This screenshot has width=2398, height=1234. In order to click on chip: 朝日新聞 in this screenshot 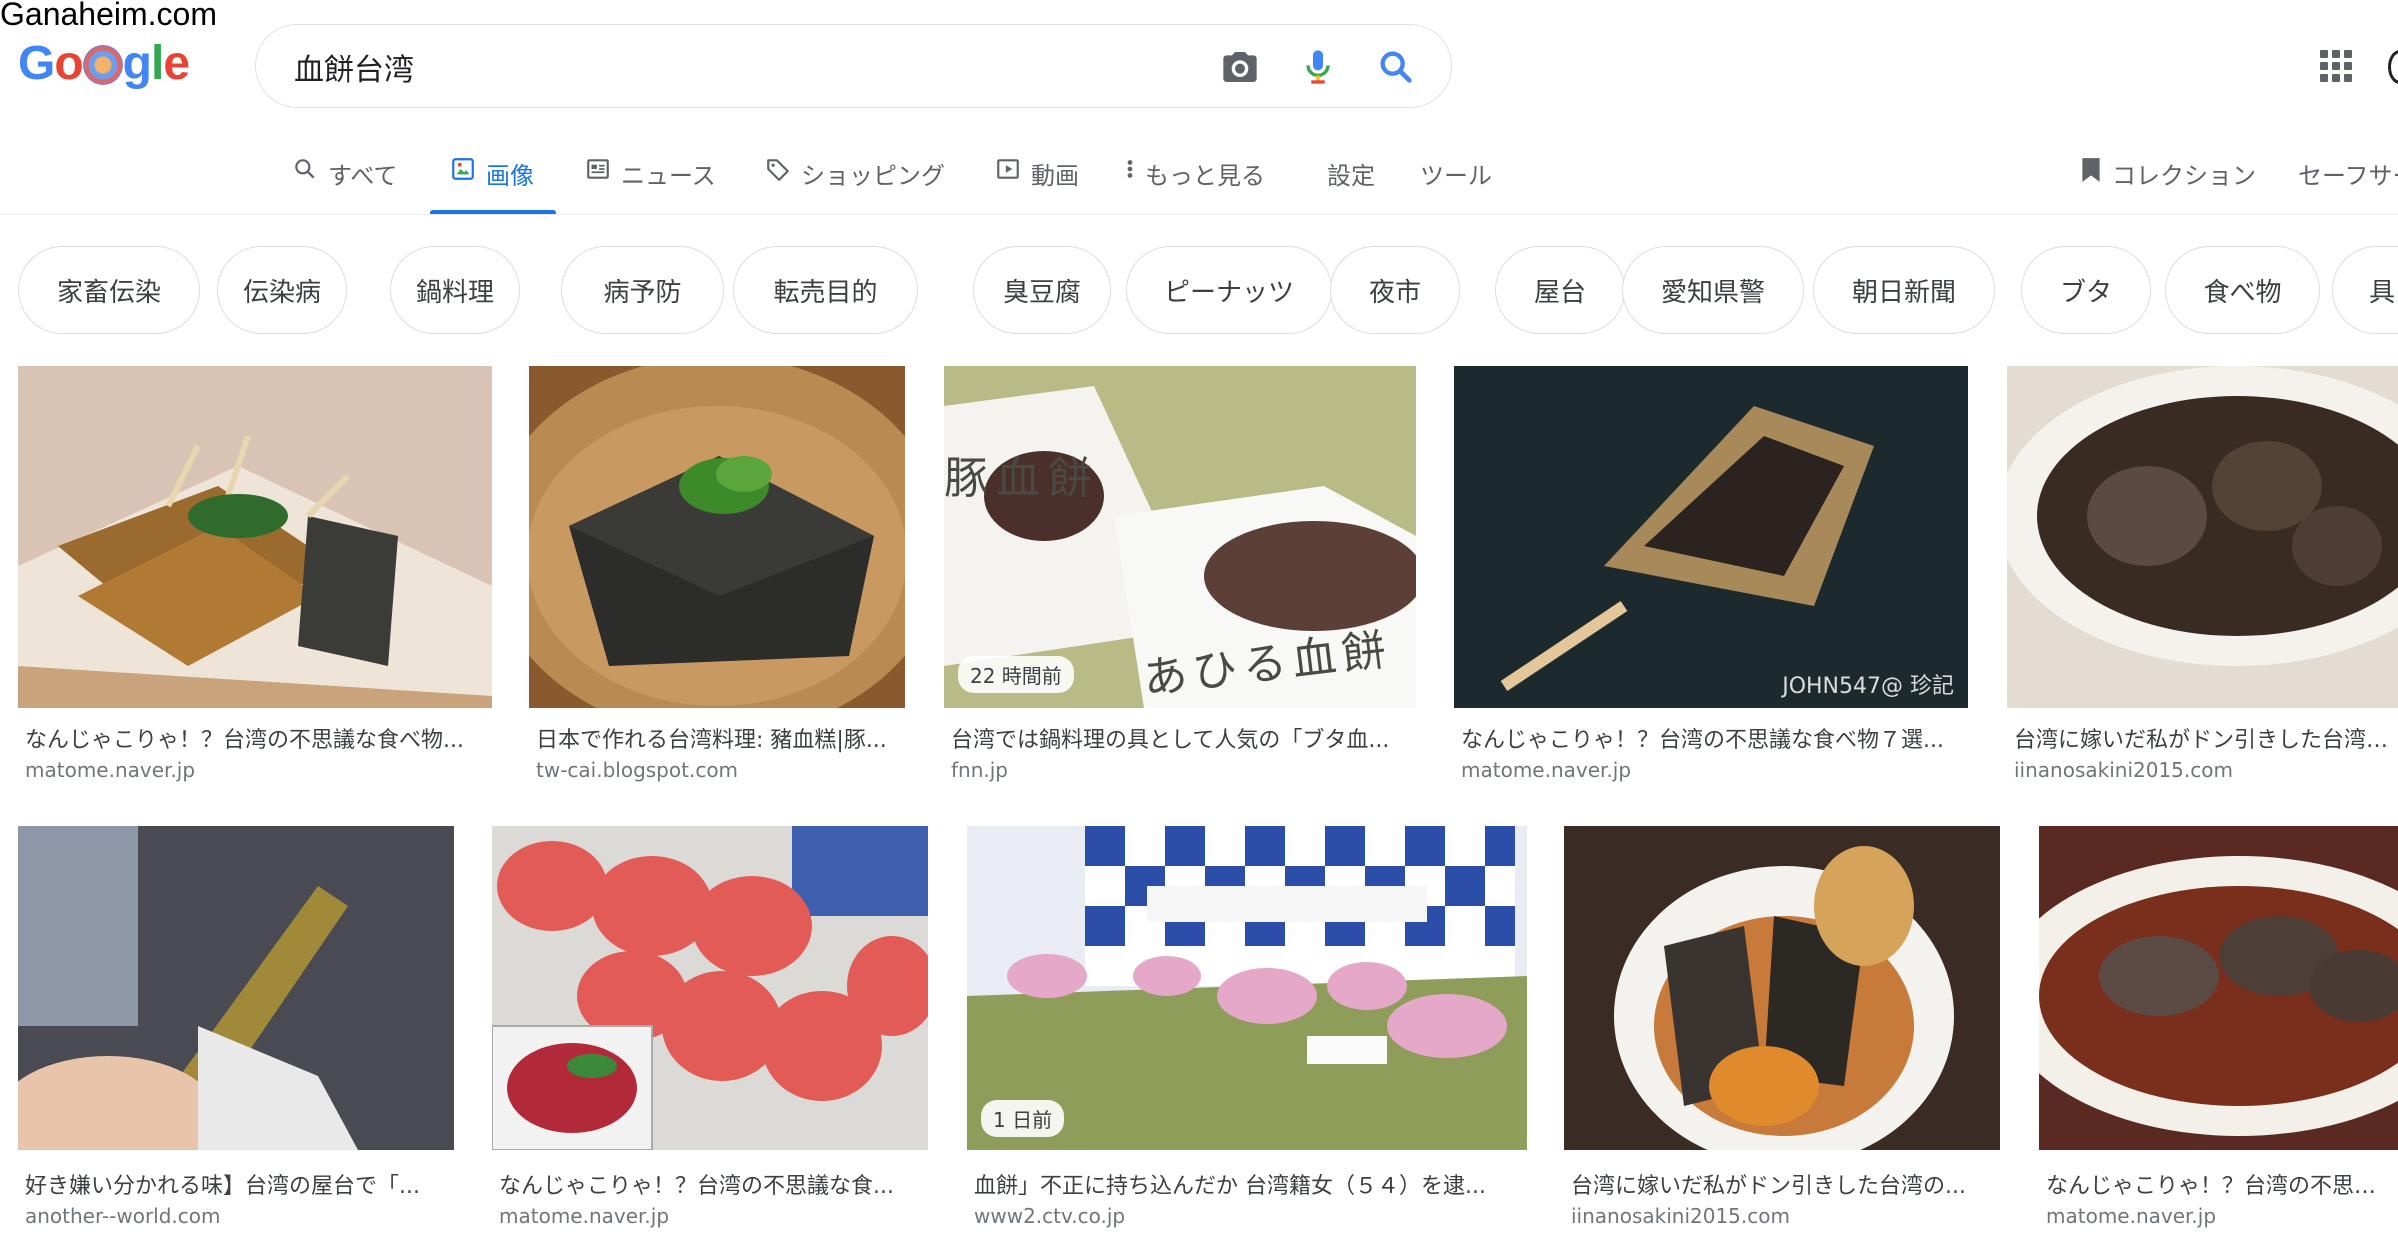, I will do `click(1904, 290)`.